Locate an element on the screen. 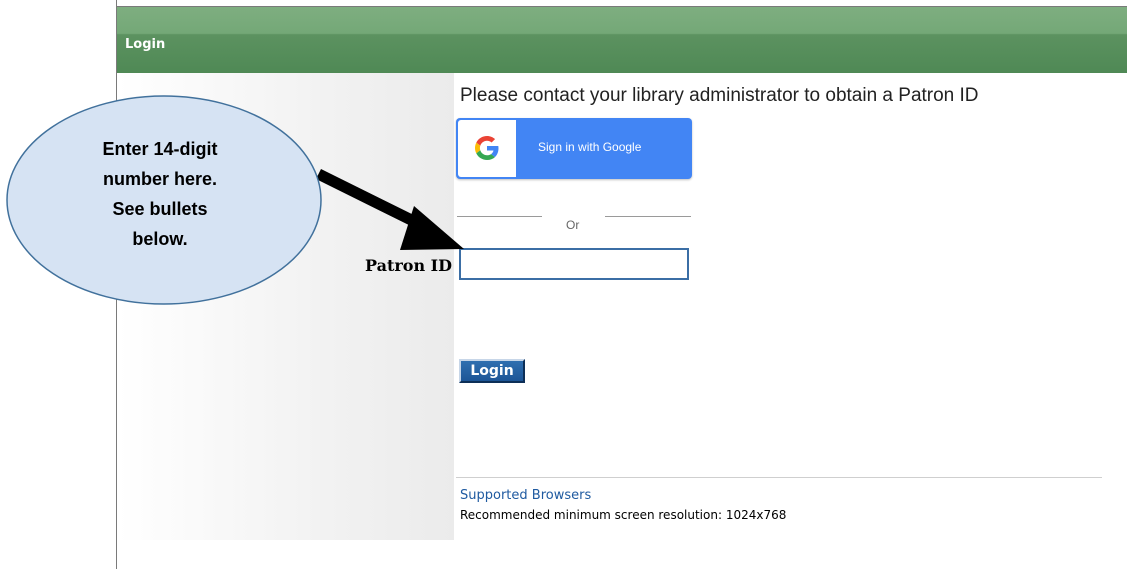 Image resolution: width=1127 pixels, height=569 pixels. callout-line-4: below. is located at coordinates (160, 239).